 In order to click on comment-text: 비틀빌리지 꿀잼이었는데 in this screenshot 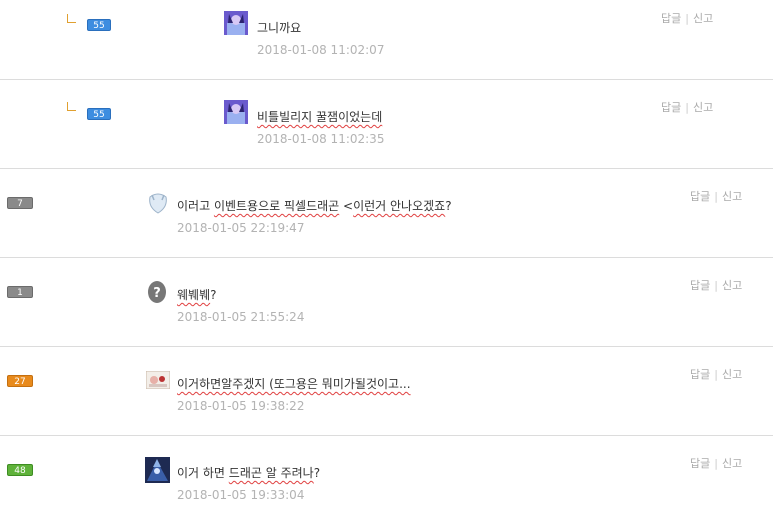, I will do `click(320, 117)`.